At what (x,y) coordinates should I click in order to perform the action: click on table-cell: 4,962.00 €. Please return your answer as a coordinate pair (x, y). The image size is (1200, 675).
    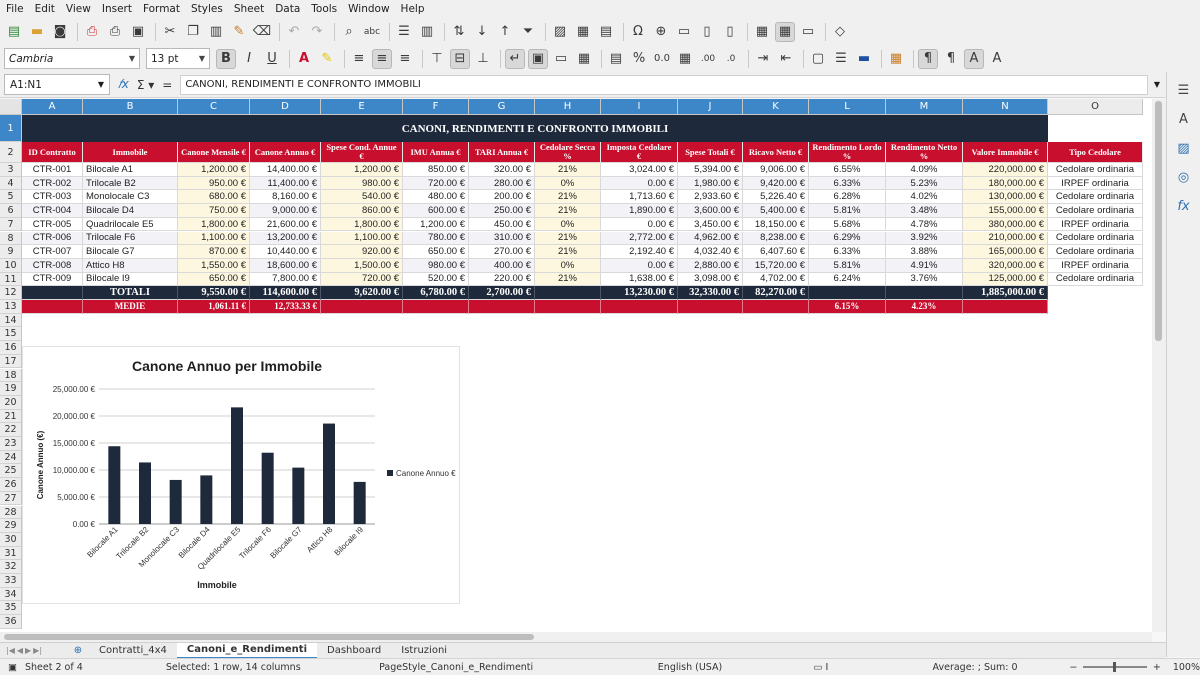
    Looking at the image, I should click on (710, 238).